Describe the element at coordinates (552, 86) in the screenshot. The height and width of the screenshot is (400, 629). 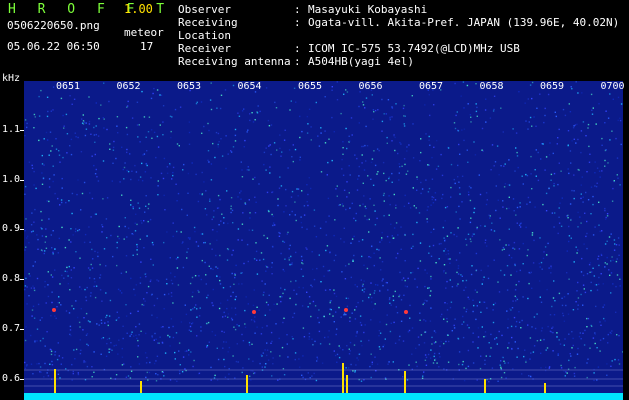
I see `x-tick-label: 0659` at that location.